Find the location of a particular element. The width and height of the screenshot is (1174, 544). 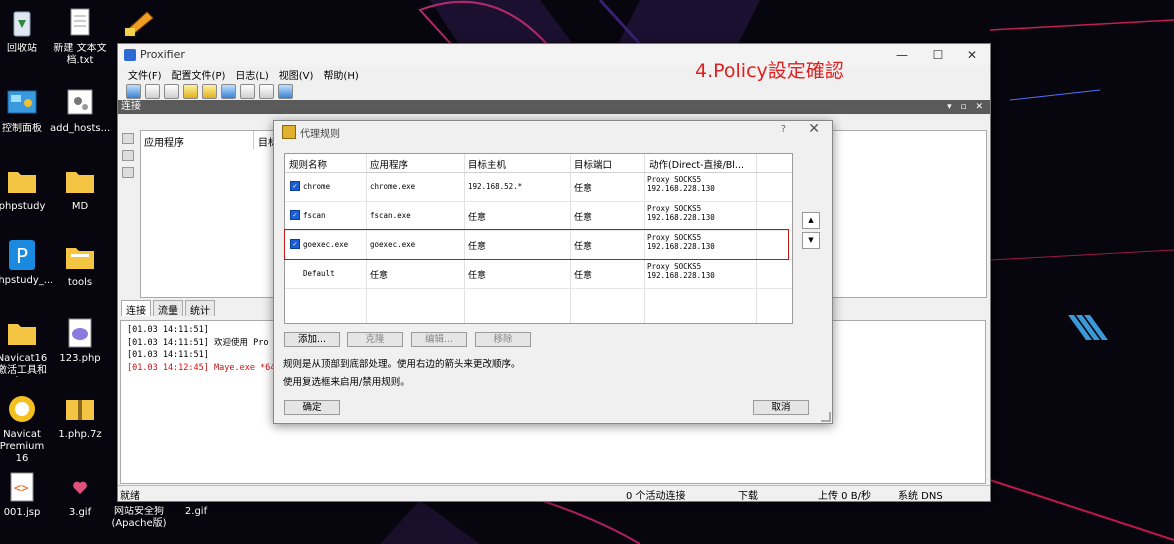

proxification-rules-icon is located at coordinates (209, 91).